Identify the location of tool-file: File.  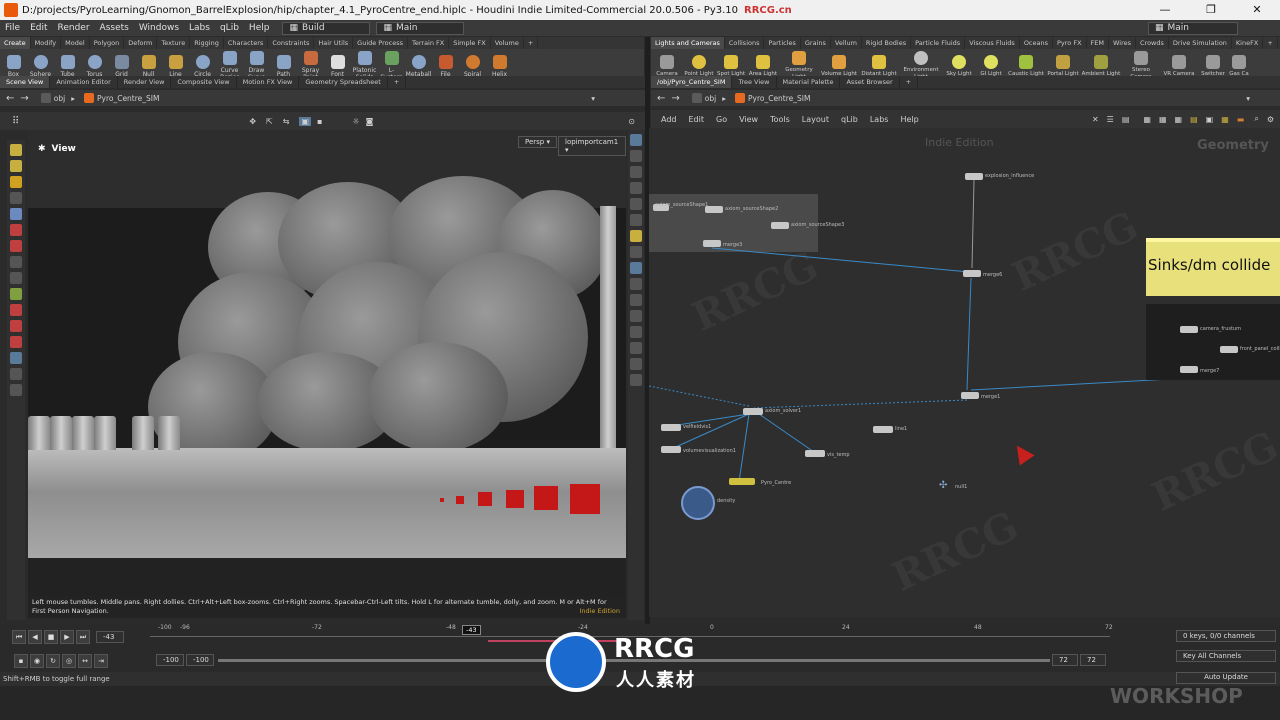
(445, 66).